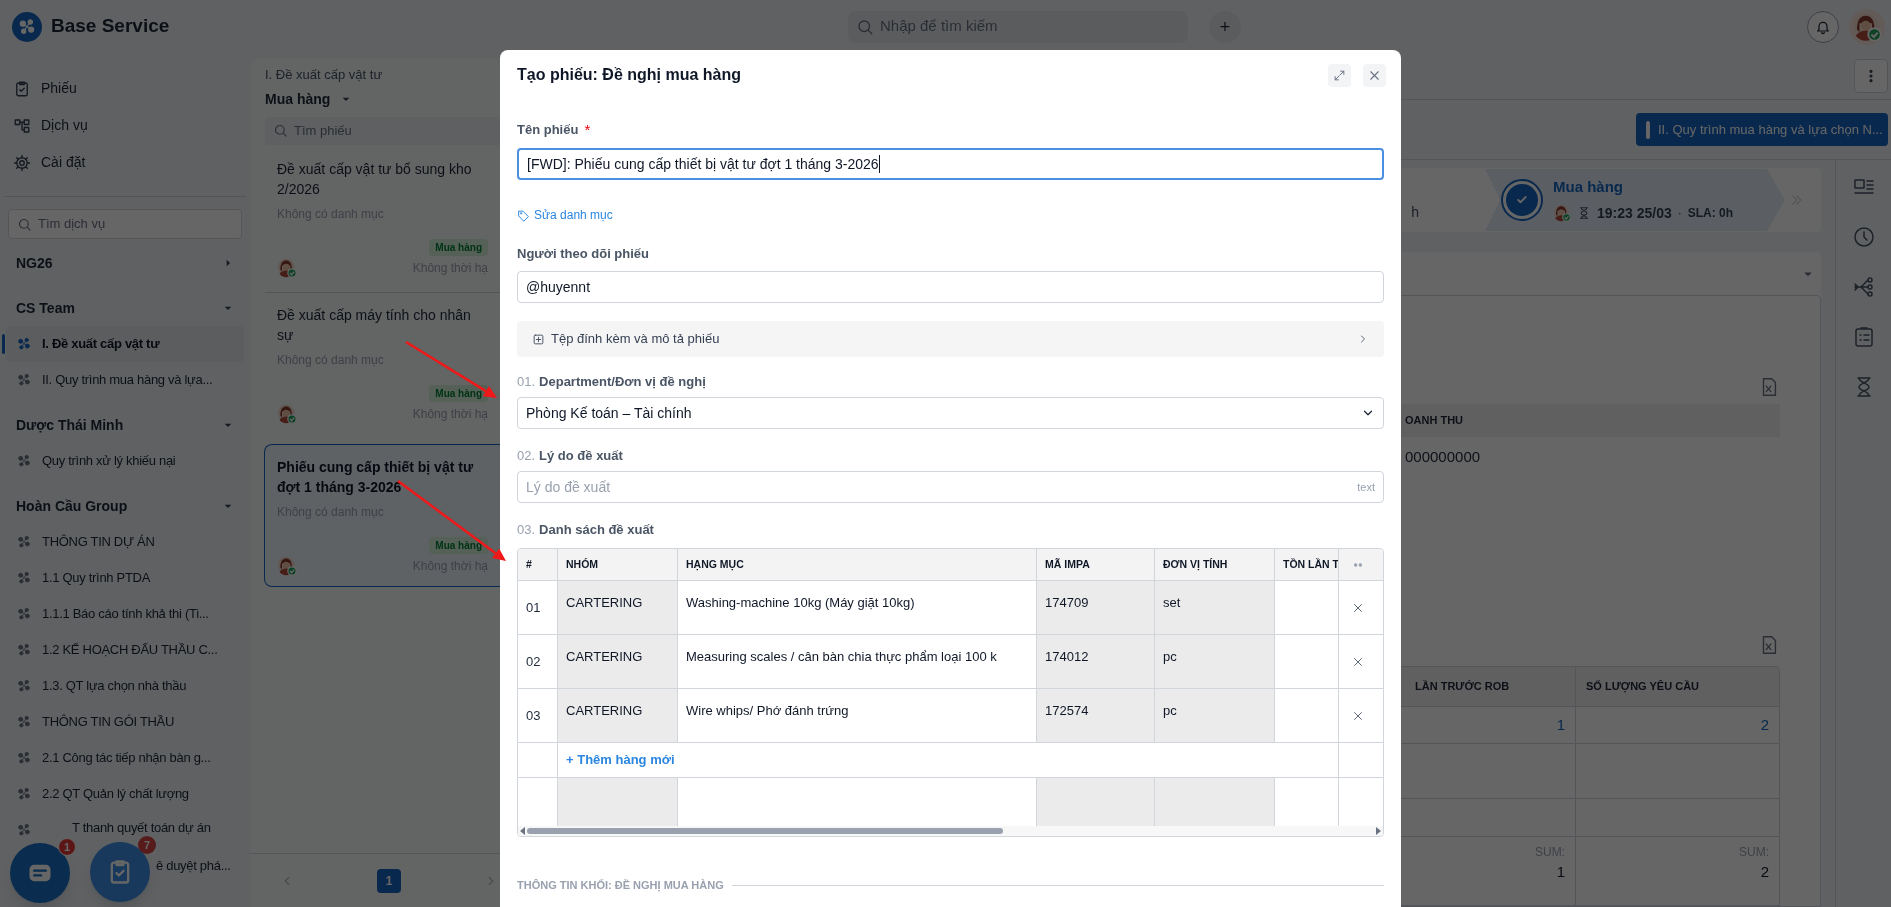 This screenshot has width=1891, height=907. I want to click on column-header: #, so click(529, 564).